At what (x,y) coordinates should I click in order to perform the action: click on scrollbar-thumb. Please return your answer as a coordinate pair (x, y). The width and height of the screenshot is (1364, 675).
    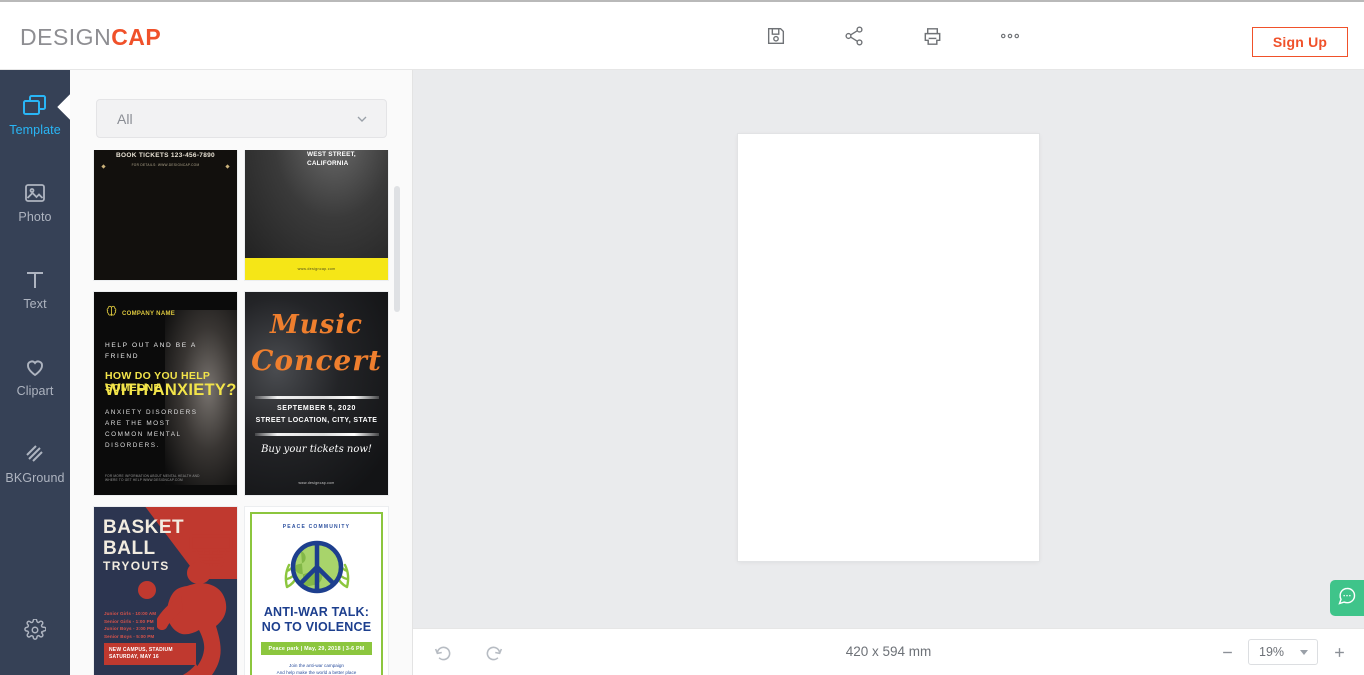
    Looking at the image, I should click on (397, 249).